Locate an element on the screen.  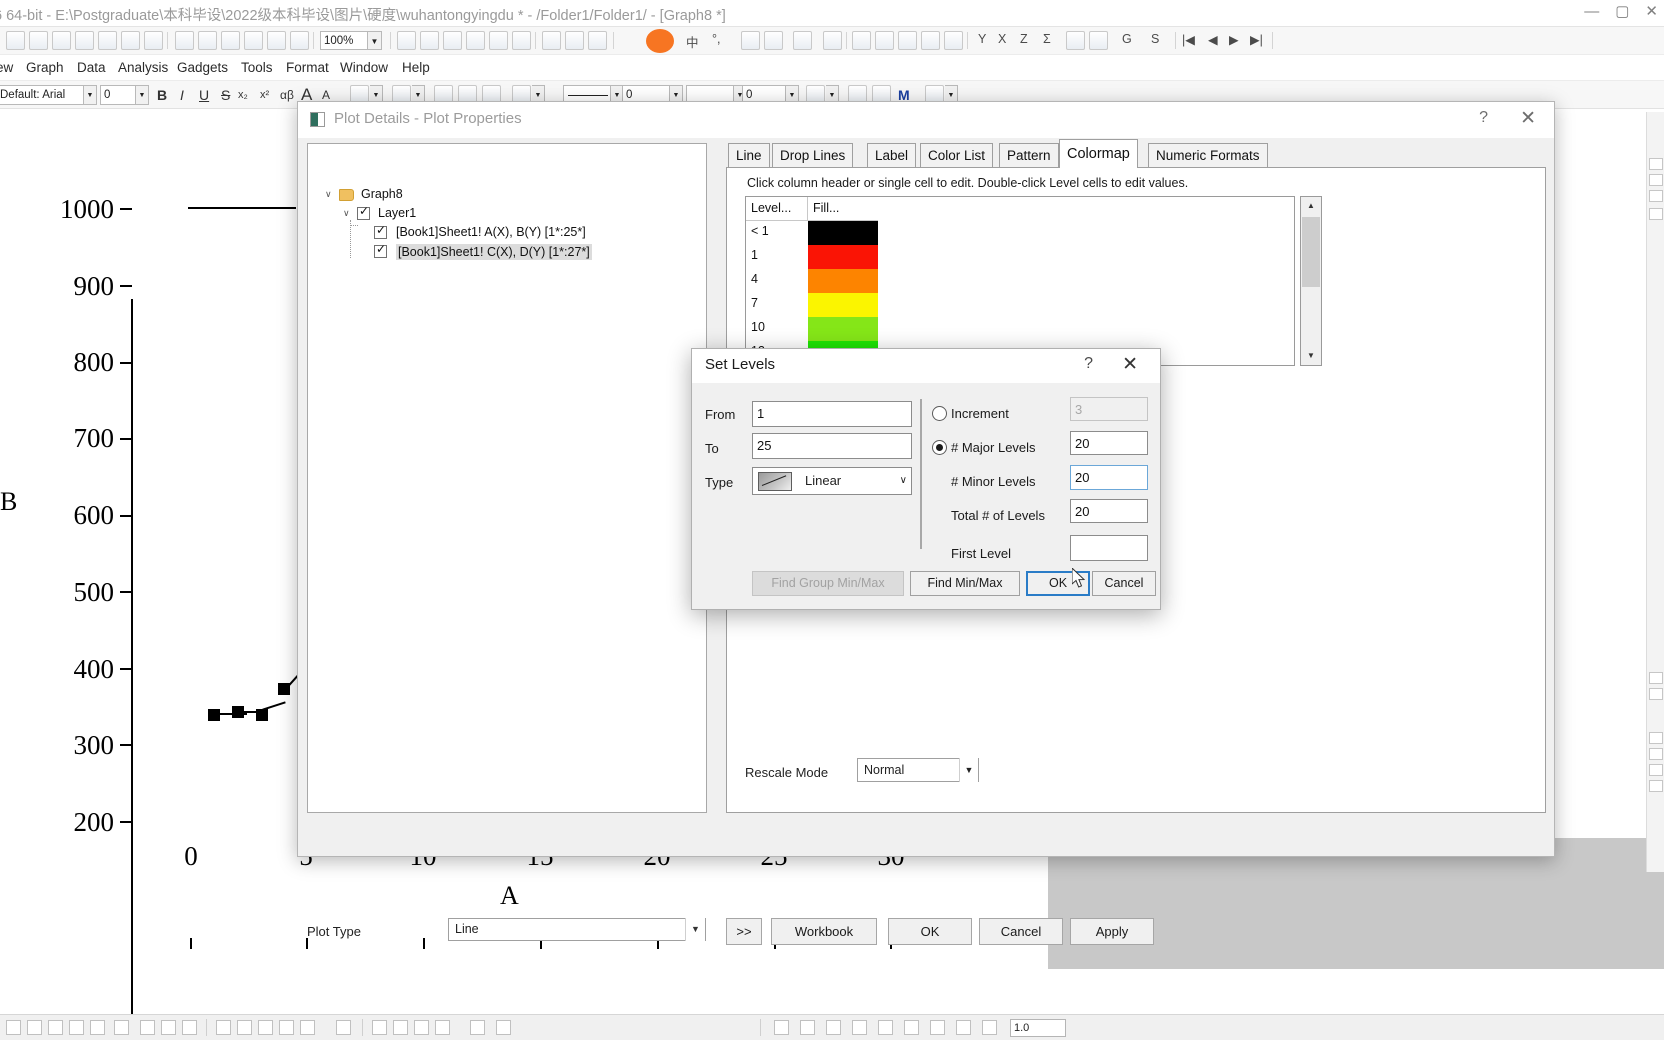
plot-details-help-icon: ? is located at coordinates (1483, 118).